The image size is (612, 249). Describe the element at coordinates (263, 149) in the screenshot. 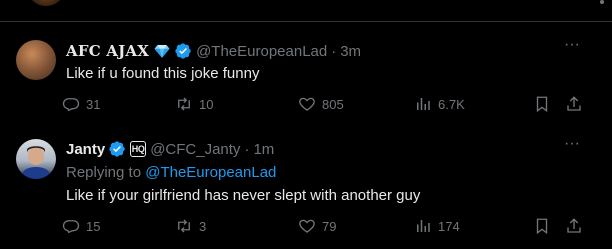

I see `timestamp: 1m` at that location.